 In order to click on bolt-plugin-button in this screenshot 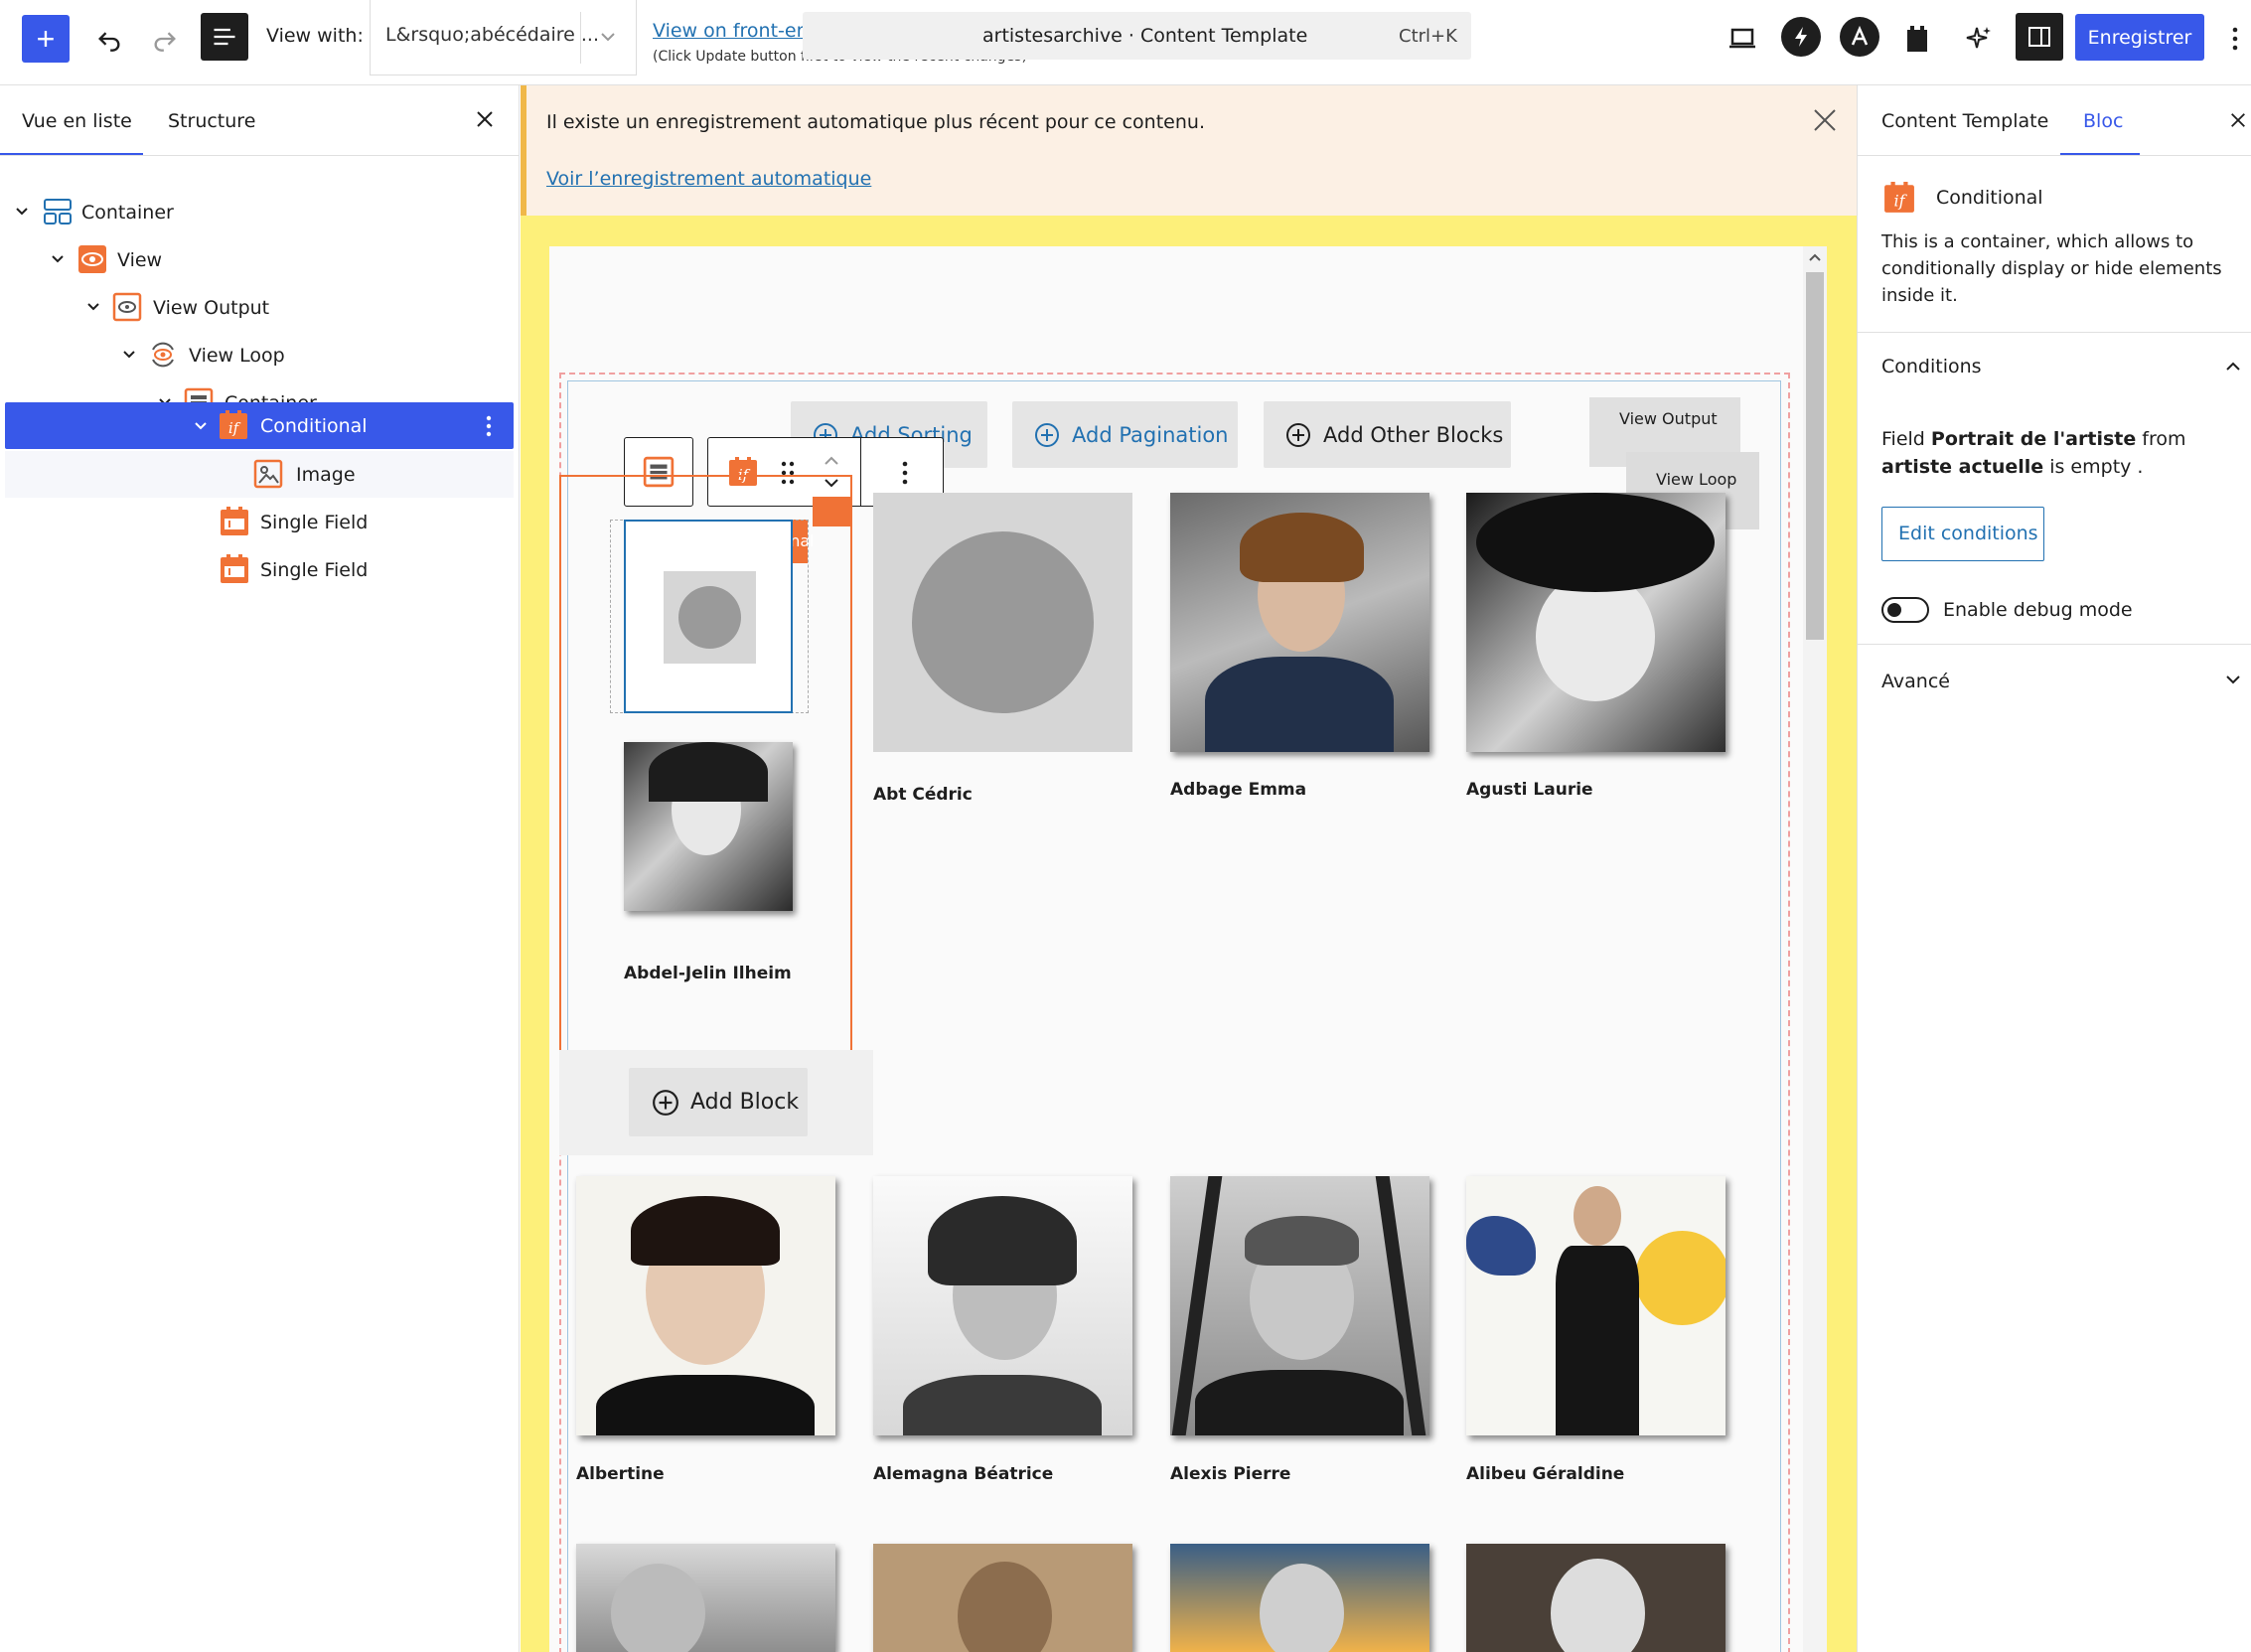, I will do `click(1801, 37)`.